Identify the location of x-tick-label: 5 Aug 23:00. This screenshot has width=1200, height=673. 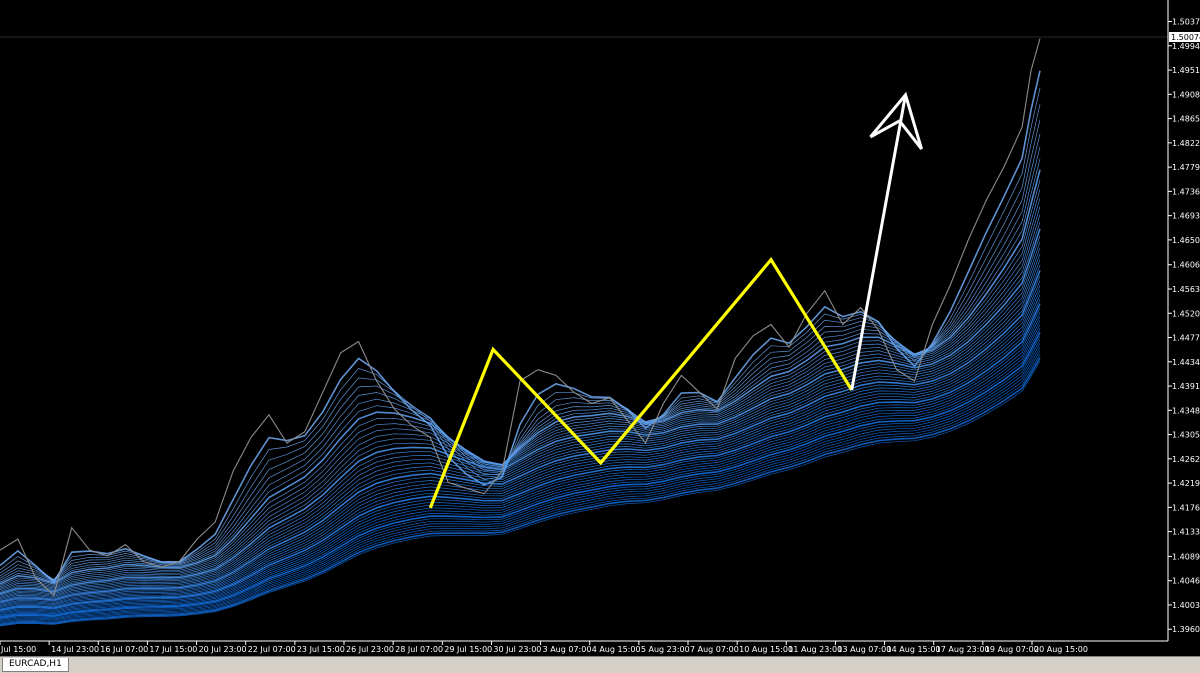
(665, 649).